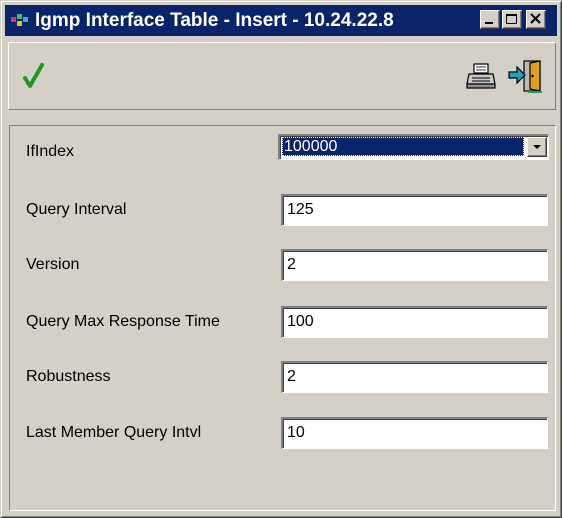 The width and height of the screenshot is (562, 518). I want to click on ifindex-selected-value: 100000, so click(403, 146).